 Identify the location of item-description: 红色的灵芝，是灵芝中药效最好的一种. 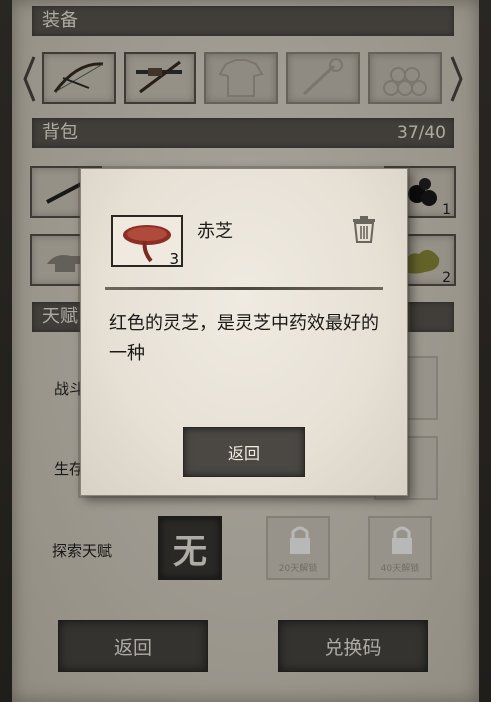
(244, 338).